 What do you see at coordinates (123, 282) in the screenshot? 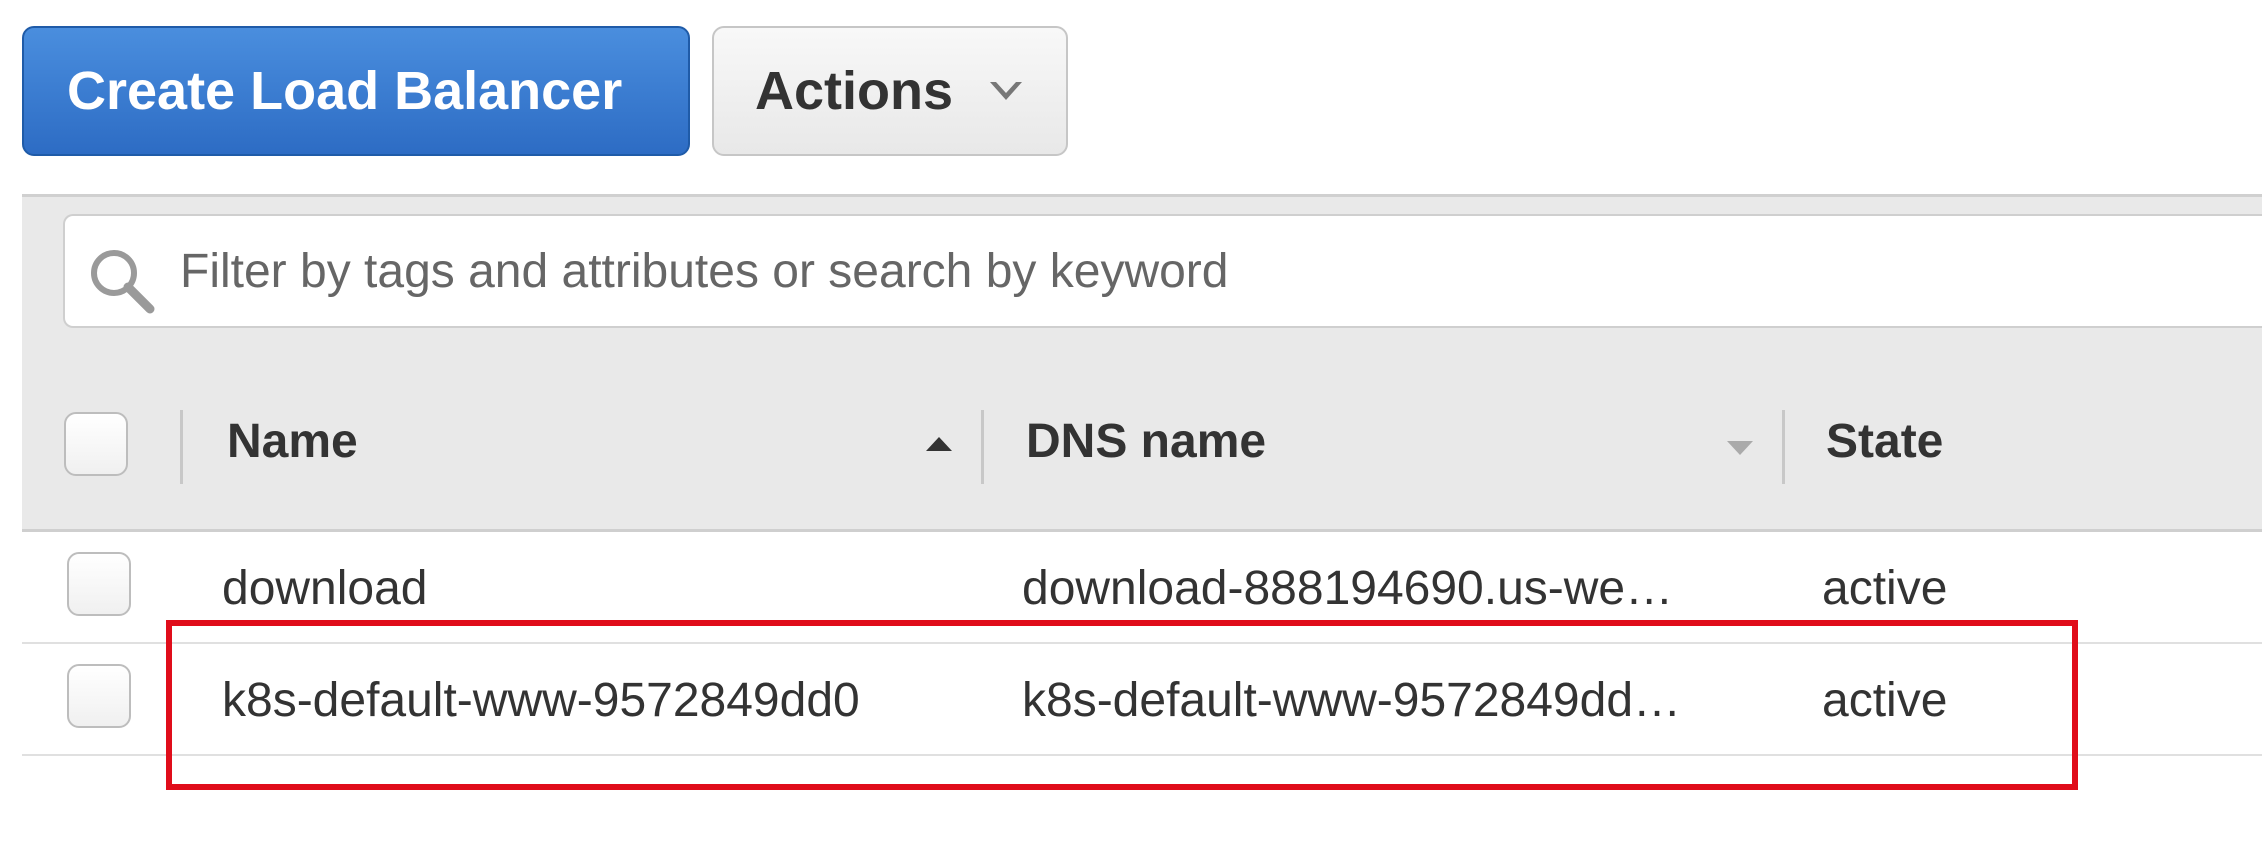
I see `search-icon` at bounding box center [123, 282].